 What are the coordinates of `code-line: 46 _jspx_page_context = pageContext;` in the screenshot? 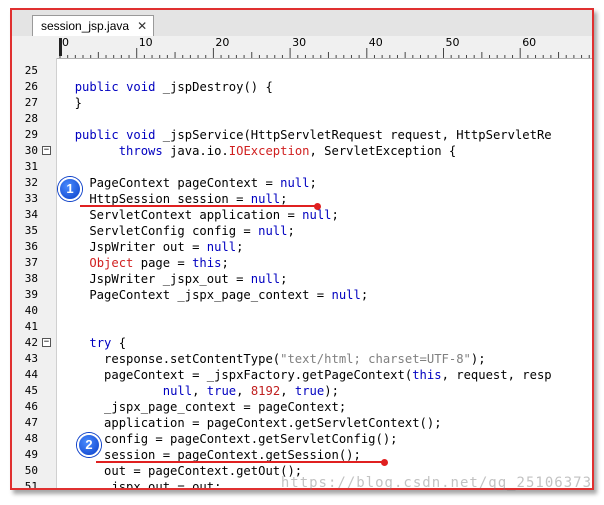 It's located at (302, 407).